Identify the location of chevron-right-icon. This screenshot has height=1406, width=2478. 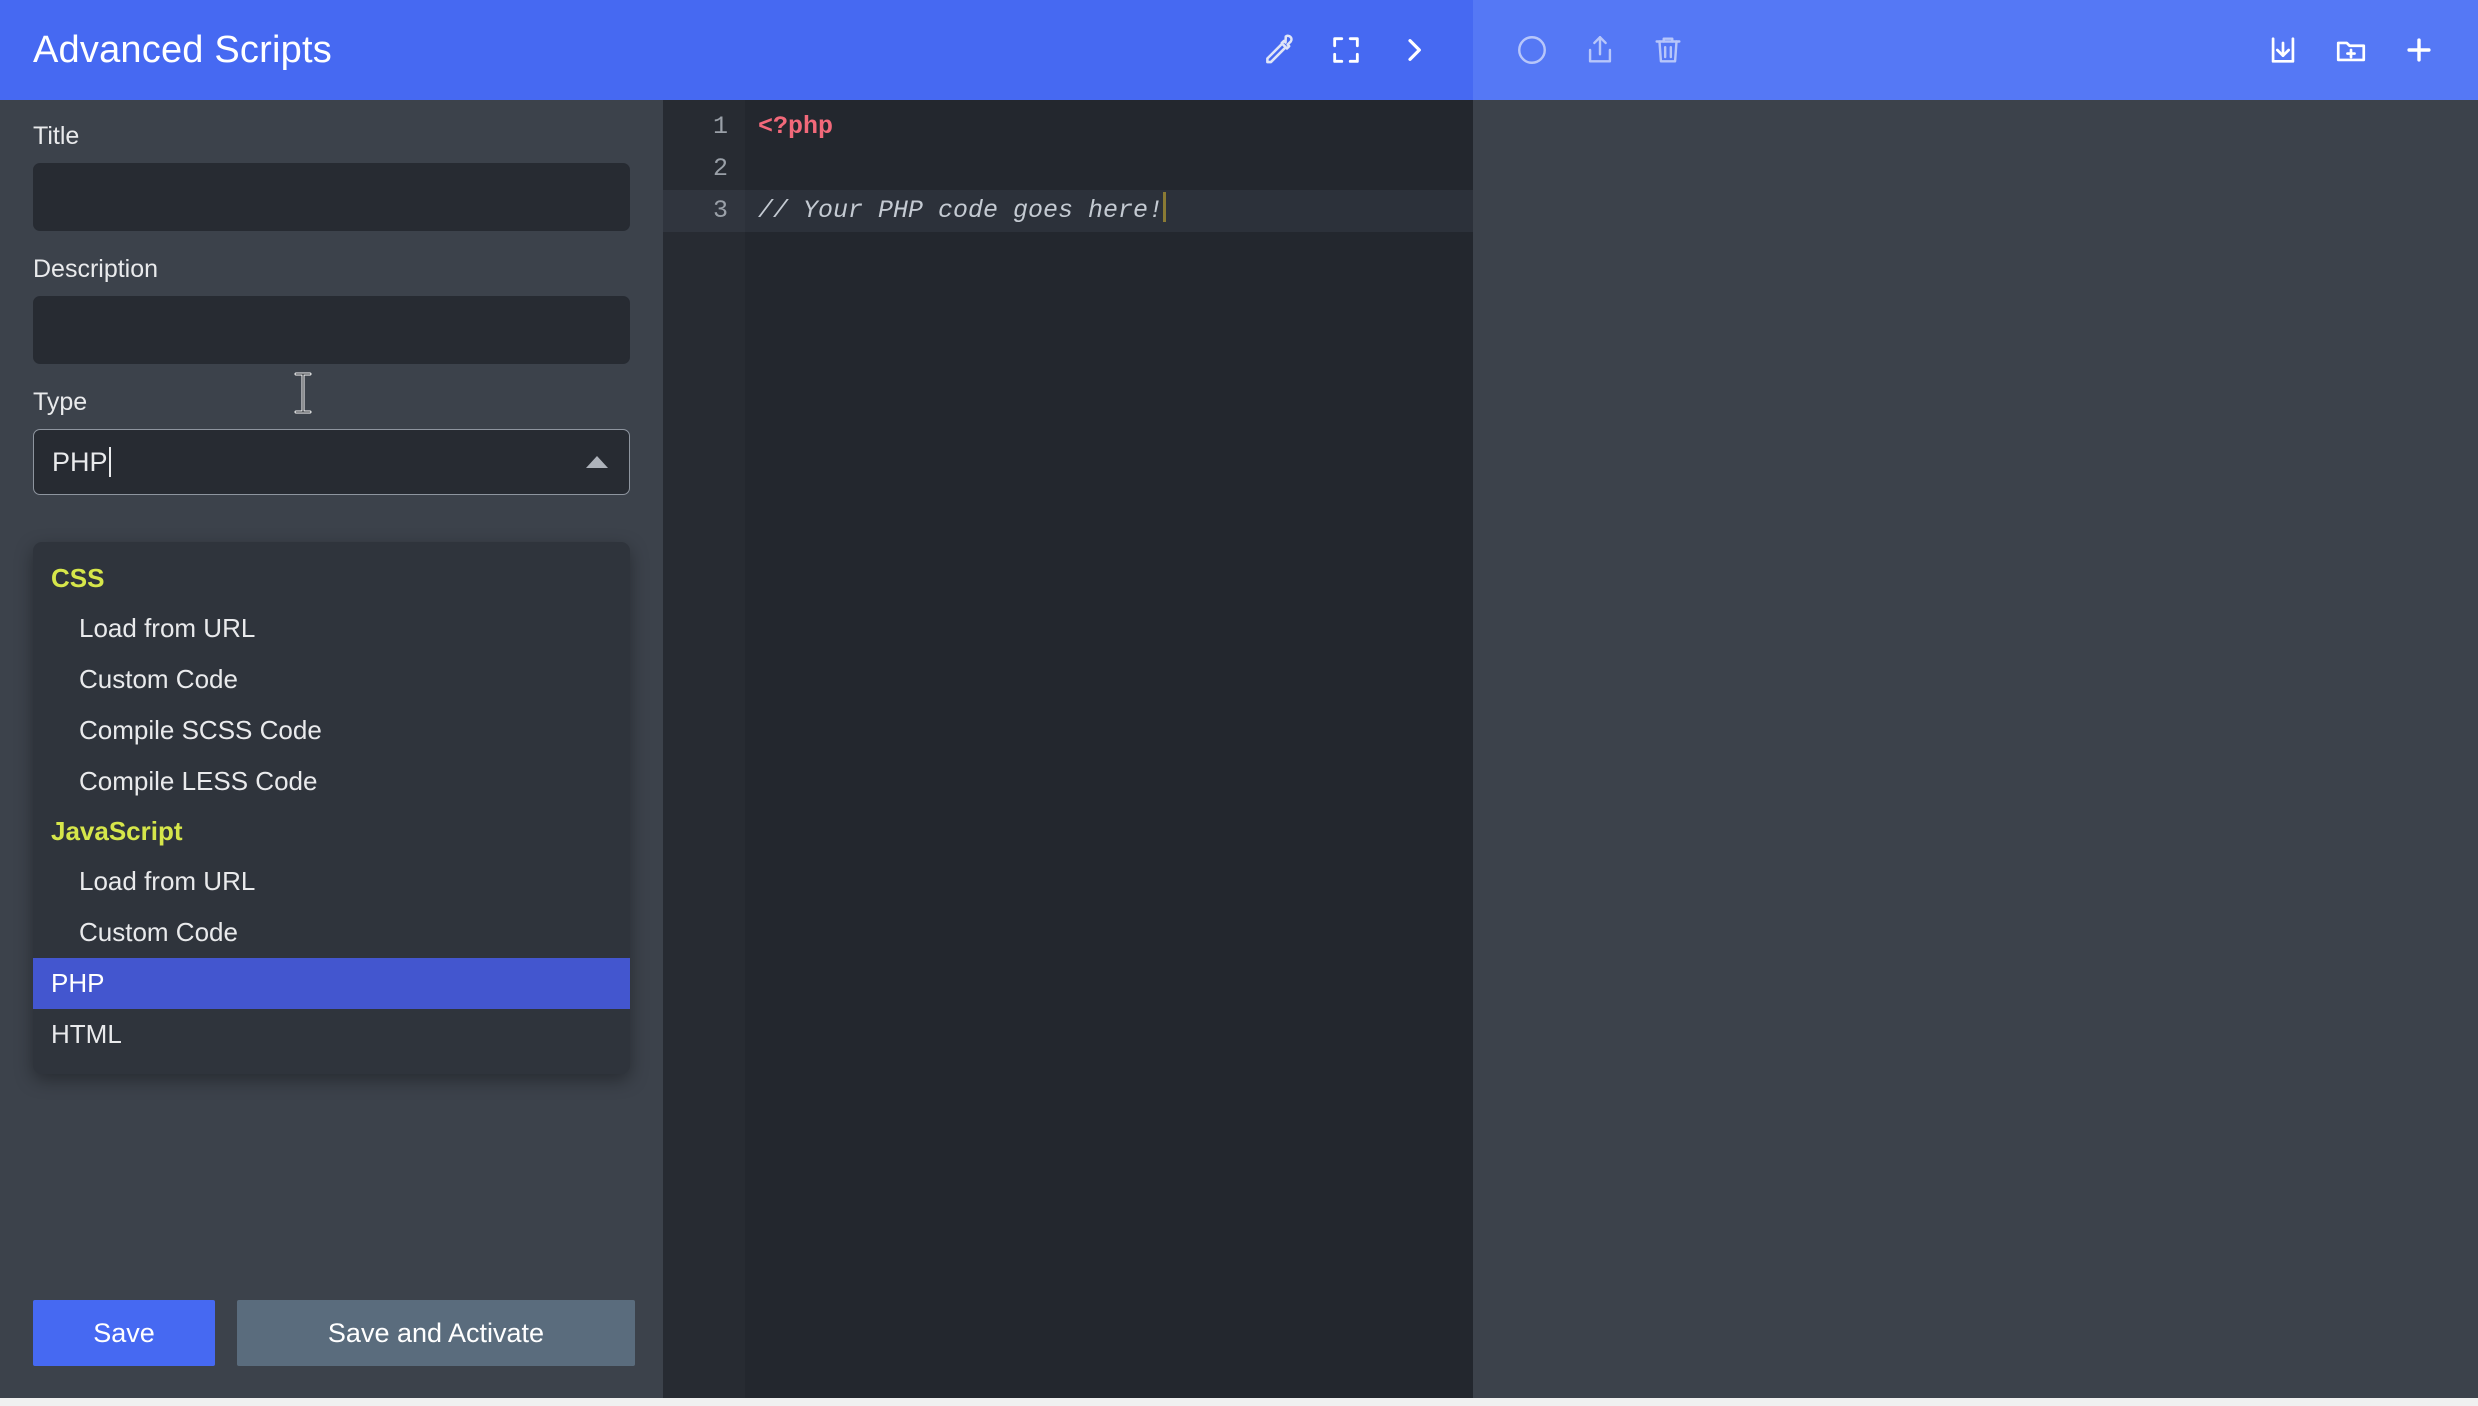
(1414, 50).